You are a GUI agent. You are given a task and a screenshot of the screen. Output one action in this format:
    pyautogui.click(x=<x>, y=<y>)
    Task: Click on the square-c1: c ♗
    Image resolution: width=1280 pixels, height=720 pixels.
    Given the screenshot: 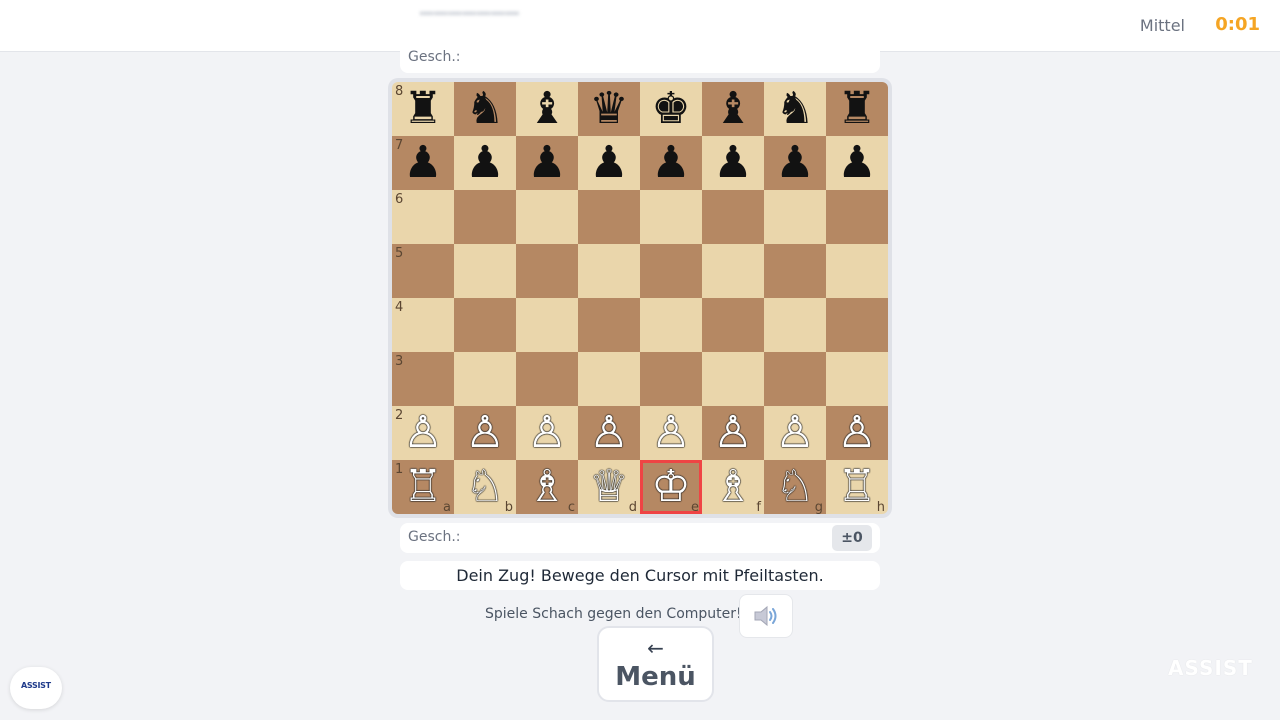 What is the action you would take?
    pyautogui.click(x=547, y=487)
    